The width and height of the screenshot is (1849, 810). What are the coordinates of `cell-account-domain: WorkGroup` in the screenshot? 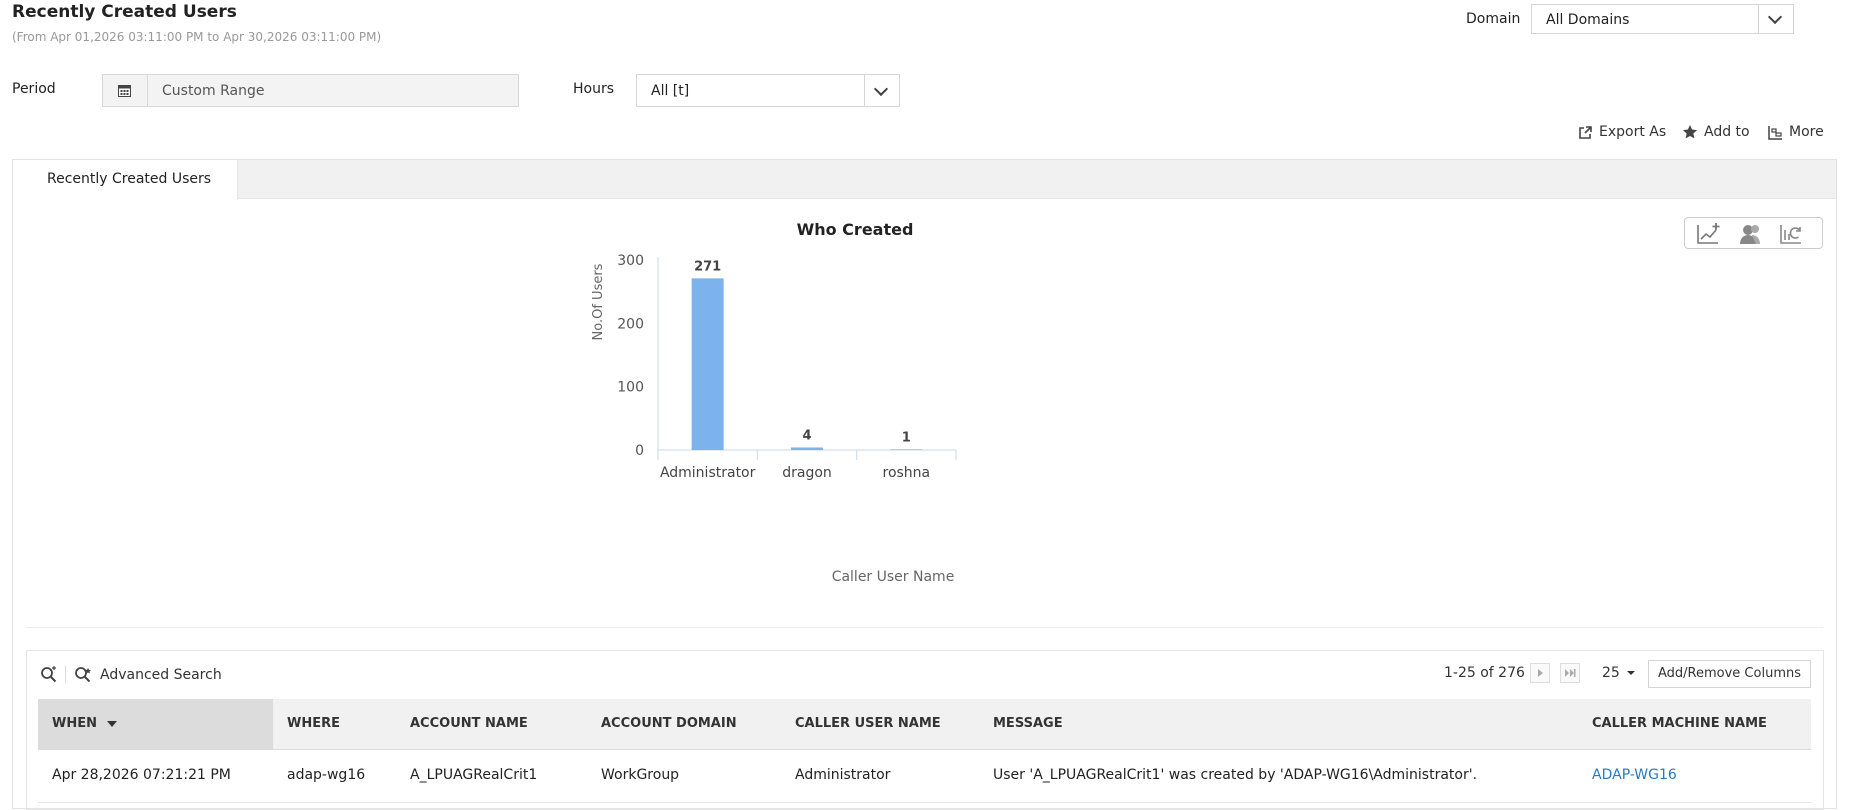 It's located at (640, 775).